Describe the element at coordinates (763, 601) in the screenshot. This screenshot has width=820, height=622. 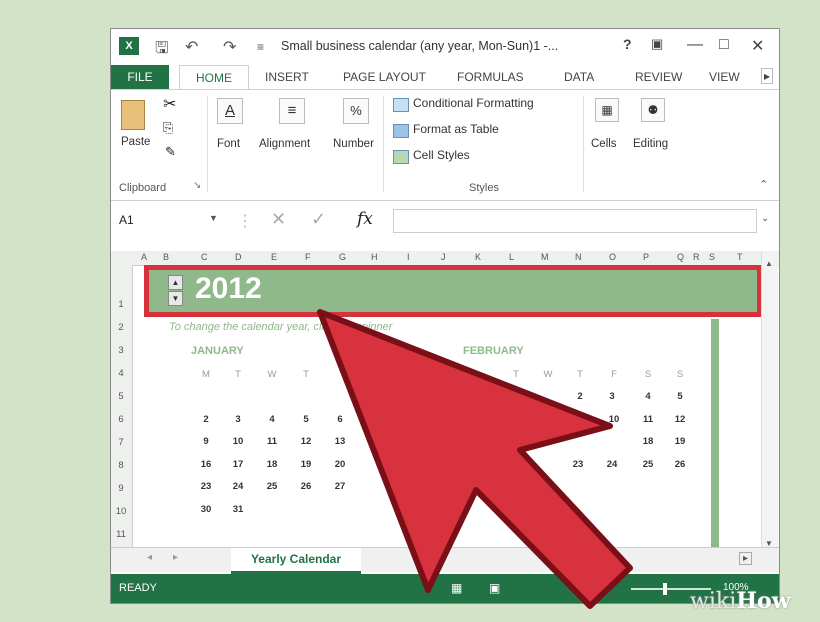
I see `watermark-how: How` at that location.